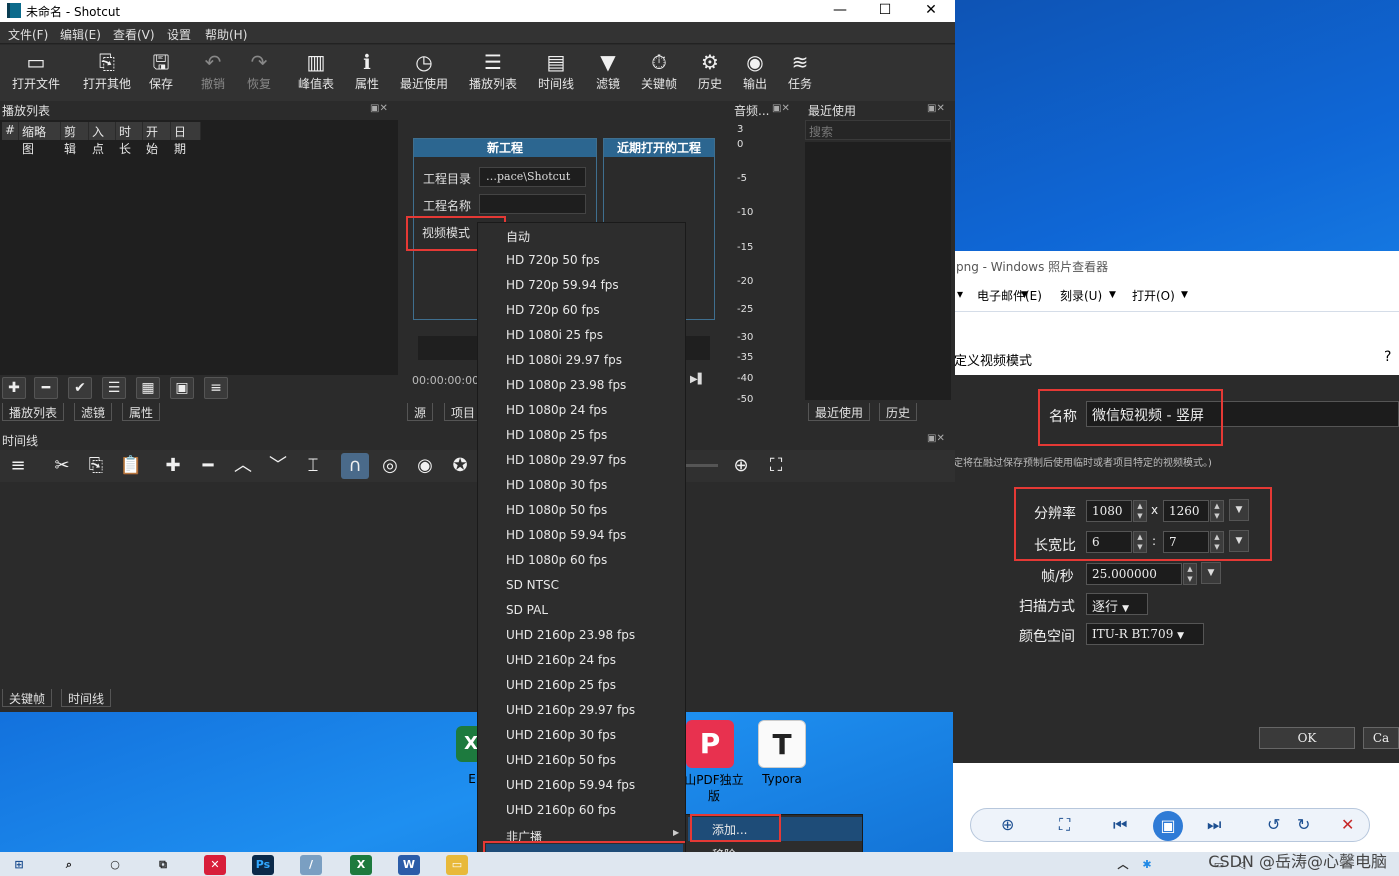 This screenshot has height=876, width=1399. What do you see at coordinates (278, 466) in the screenshot?
I see `overwrite-icon: ﹀` at bounding box center [278, 466].